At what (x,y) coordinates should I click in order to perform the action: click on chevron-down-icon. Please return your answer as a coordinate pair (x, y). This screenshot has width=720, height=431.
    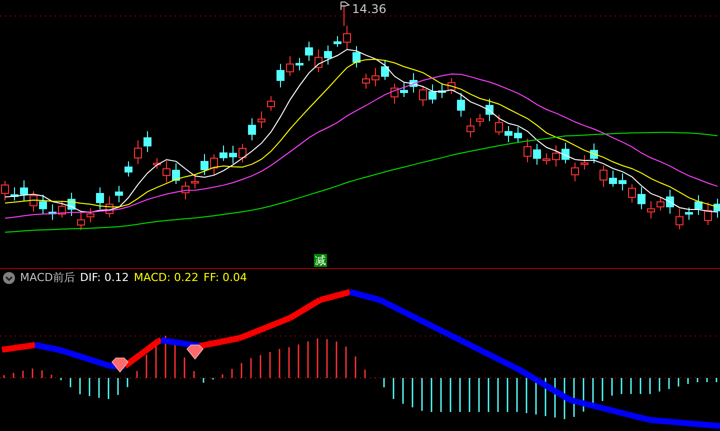
    Looking at the image, I should click on (9, 278).